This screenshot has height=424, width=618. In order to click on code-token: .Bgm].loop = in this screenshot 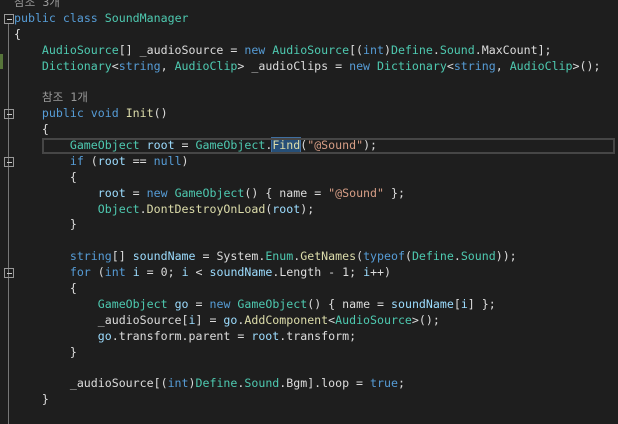, I will do `click(325, 383)`.